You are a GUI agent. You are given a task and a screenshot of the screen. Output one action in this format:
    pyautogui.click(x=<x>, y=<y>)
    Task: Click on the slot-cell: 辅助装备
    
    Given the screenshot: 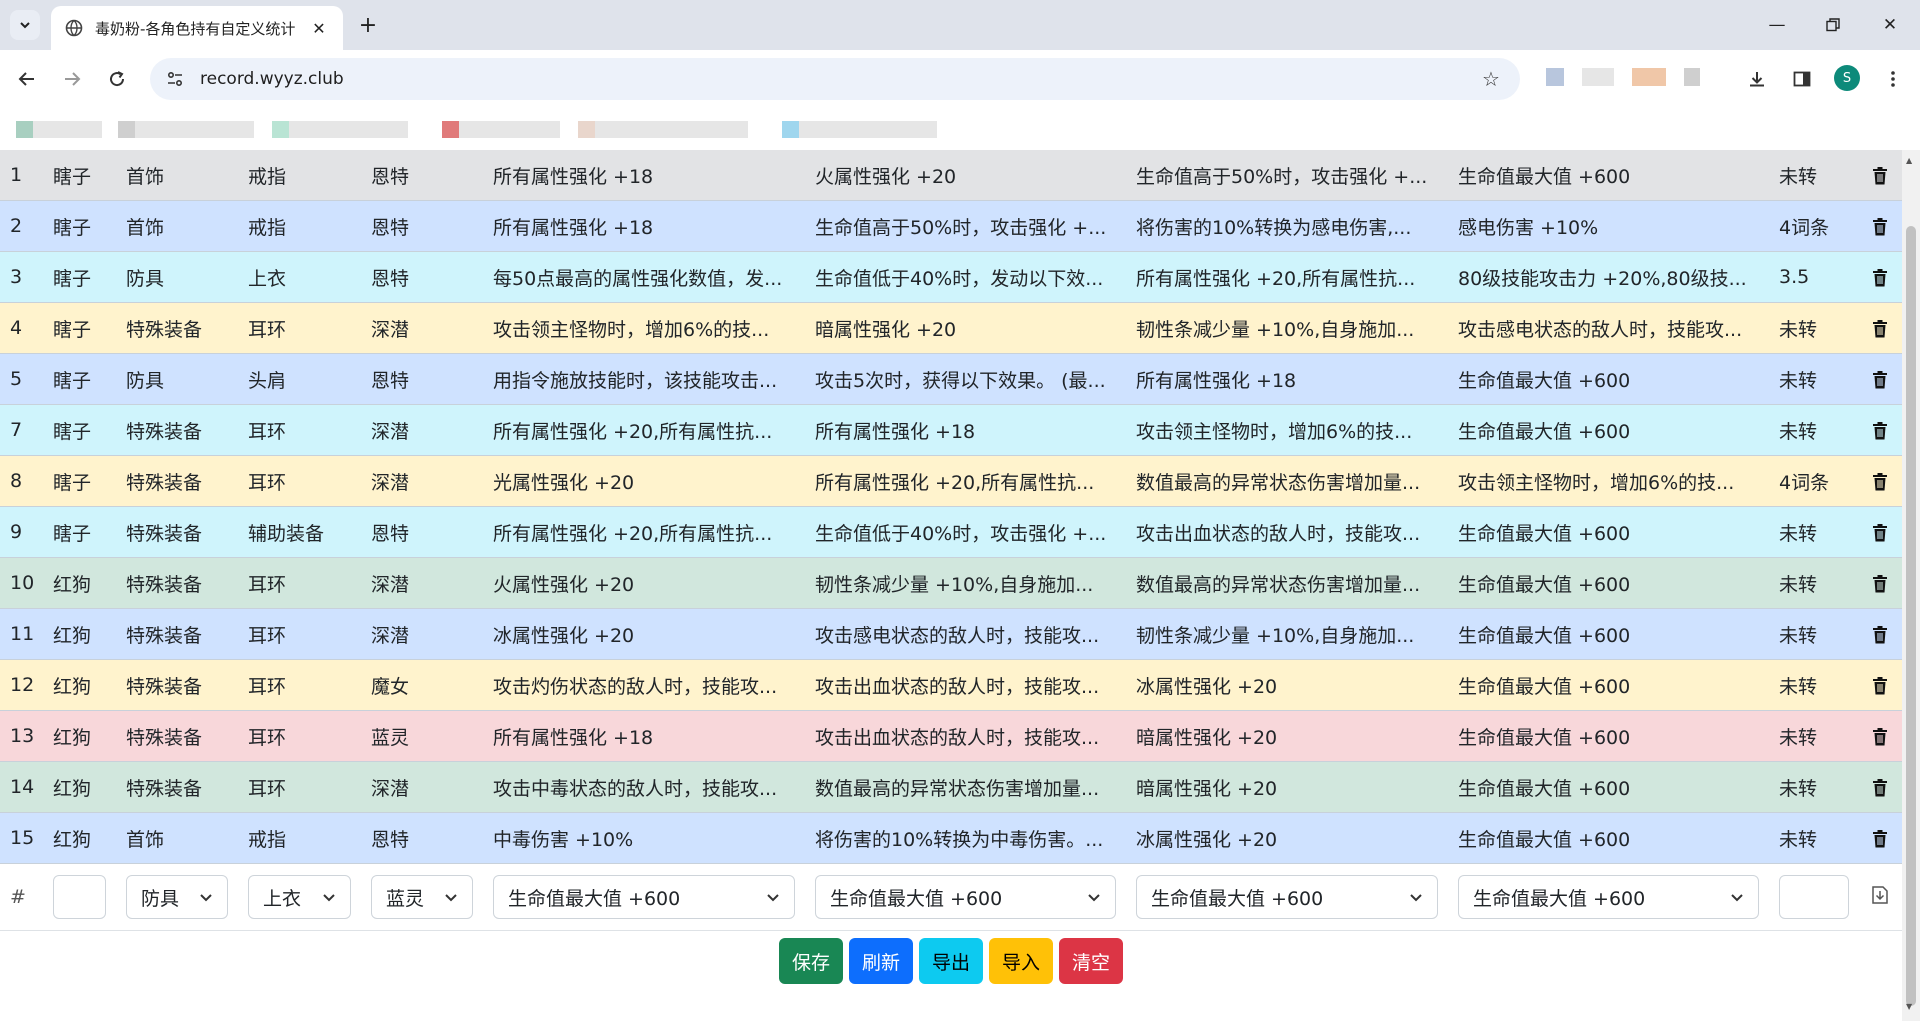 What is the action you would take?
    pyautogui.click(x=299, y=532)
    